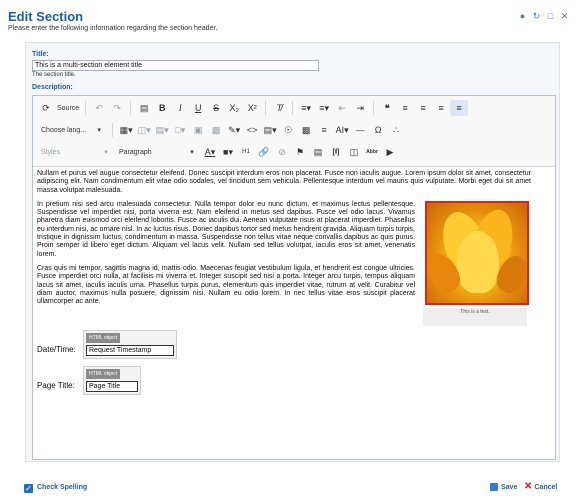 This screenshot has height=504, width=583. What do you see at coordinates (99, 108) in the screenshot?
I see `undo-icon: ↶` at bounding box center [99, 108].